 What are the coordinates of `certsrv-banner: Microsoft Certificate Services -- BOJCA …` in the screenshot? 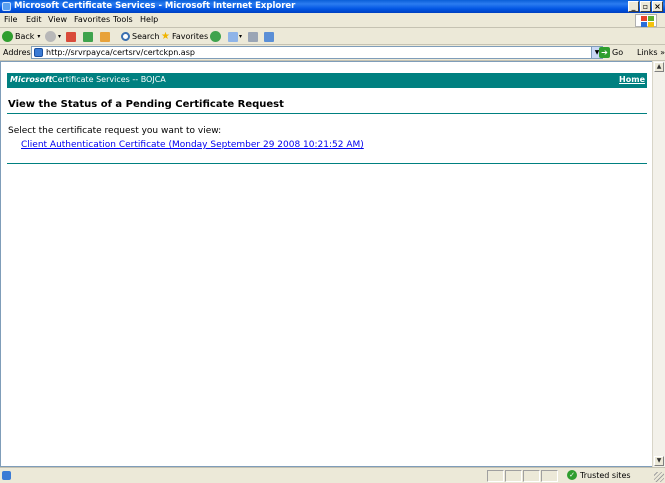 It's located at (327, 80).